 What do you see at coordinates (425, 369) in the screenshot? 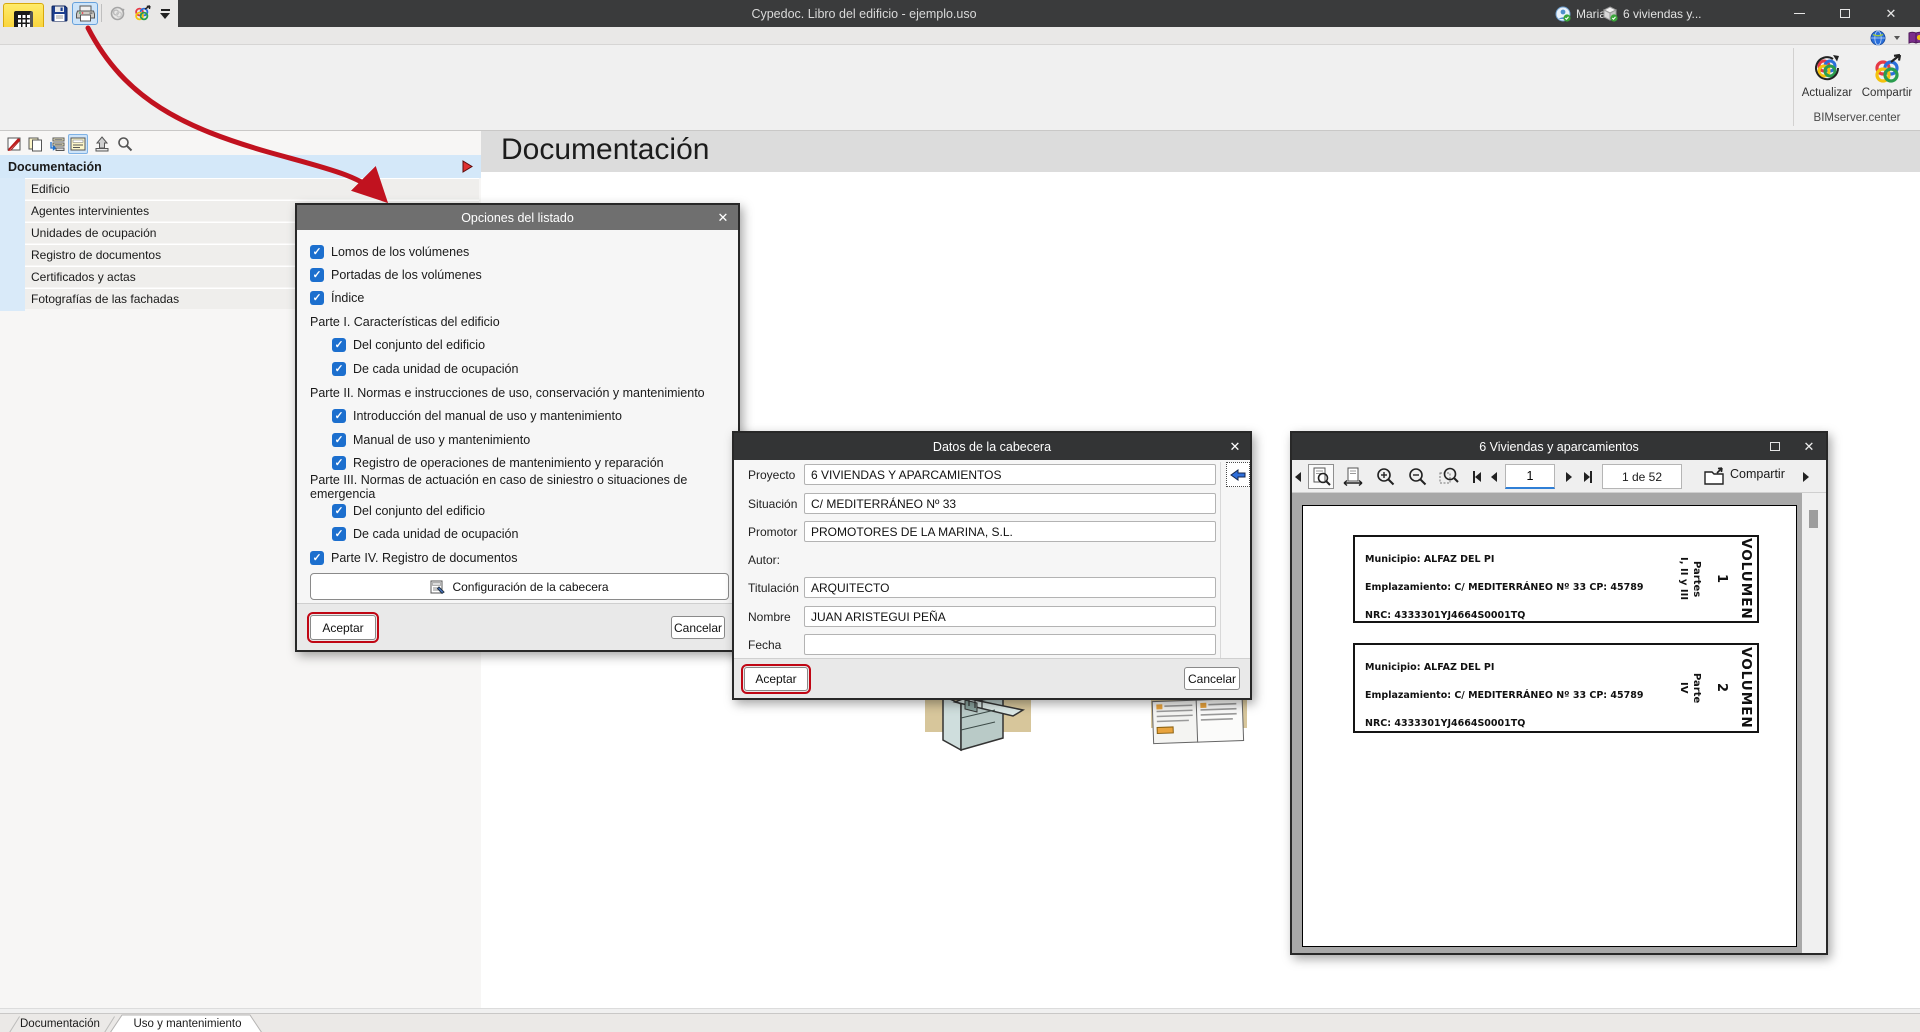
I see `option-unidad-ocupacion-1: De cada unidad de ocupación` at bounding box center [425, 369].